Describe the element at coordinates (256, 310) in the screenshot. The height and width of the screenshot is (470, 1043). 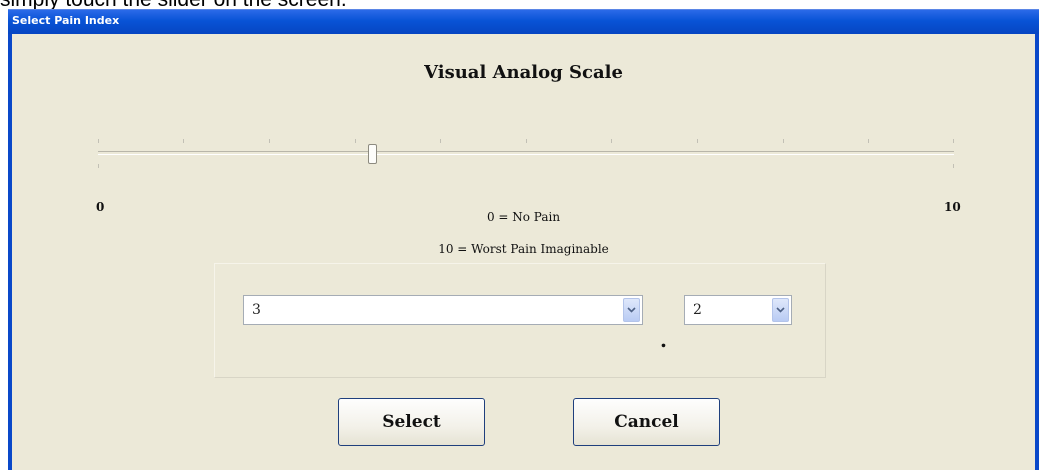
I see `whole-number-value: 3` at that location.